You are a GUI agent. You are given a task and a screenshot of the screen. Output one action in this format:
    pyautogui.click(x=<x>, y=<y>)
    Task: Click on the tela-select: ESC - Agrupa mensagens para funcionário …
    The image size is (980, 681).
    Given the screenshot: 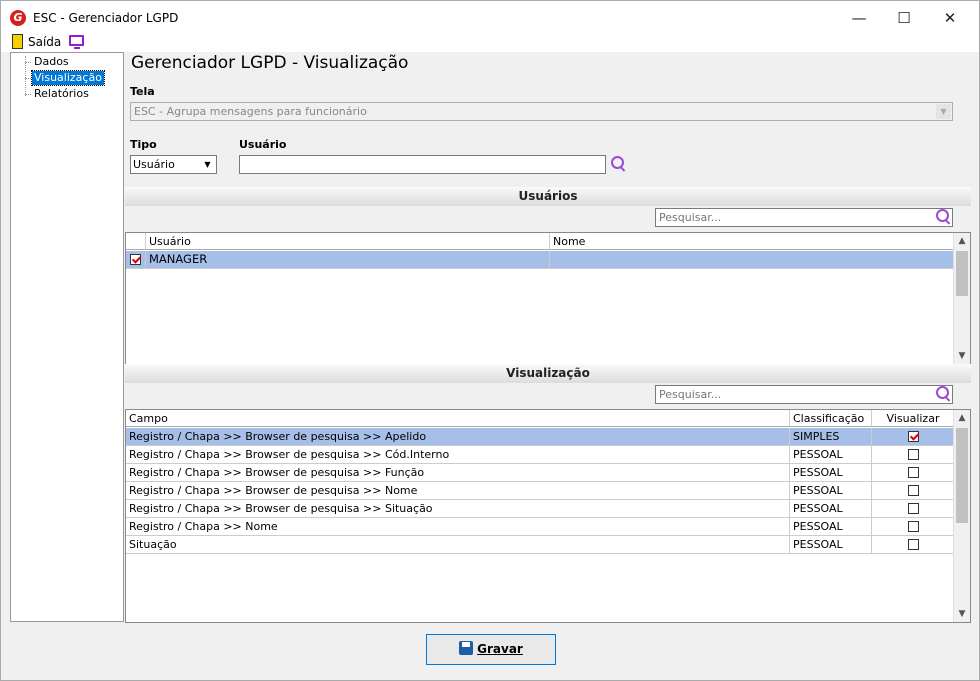 What is the action you would take?
    pyautogui.click(x=541, y=111)
    